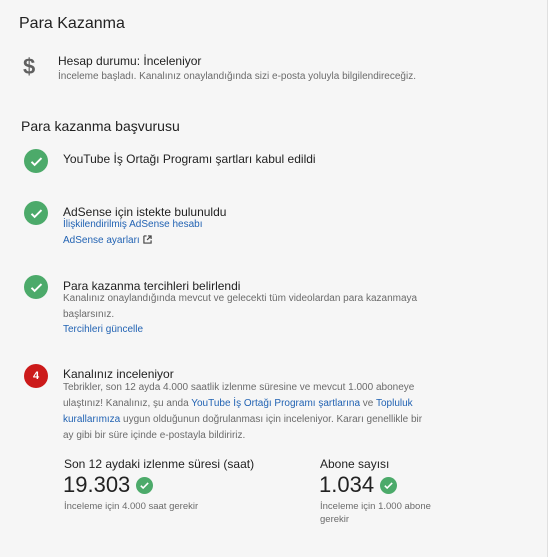  I want to click on preferences-description-line2: başlarsınız., so click(89, 314).